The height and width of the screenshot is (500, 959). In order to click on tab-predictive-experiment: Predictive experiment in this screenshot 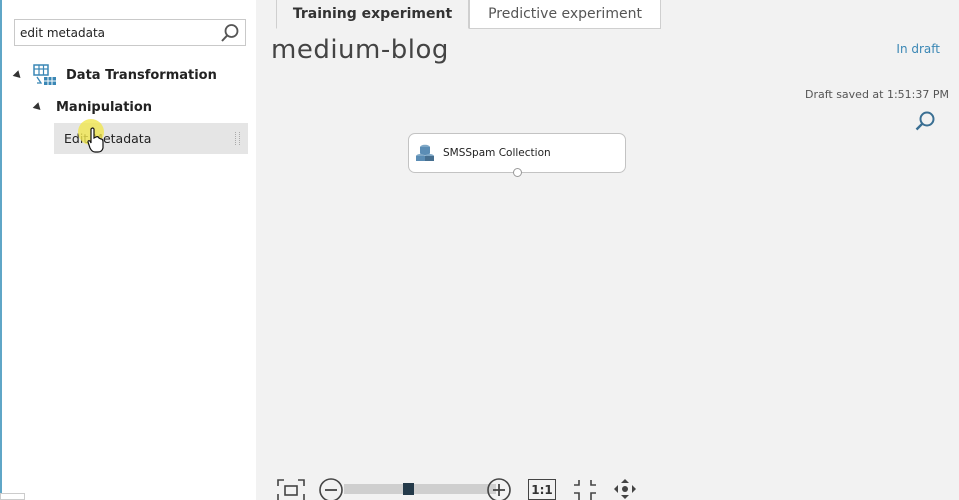, I will do `click(565, 14)`.